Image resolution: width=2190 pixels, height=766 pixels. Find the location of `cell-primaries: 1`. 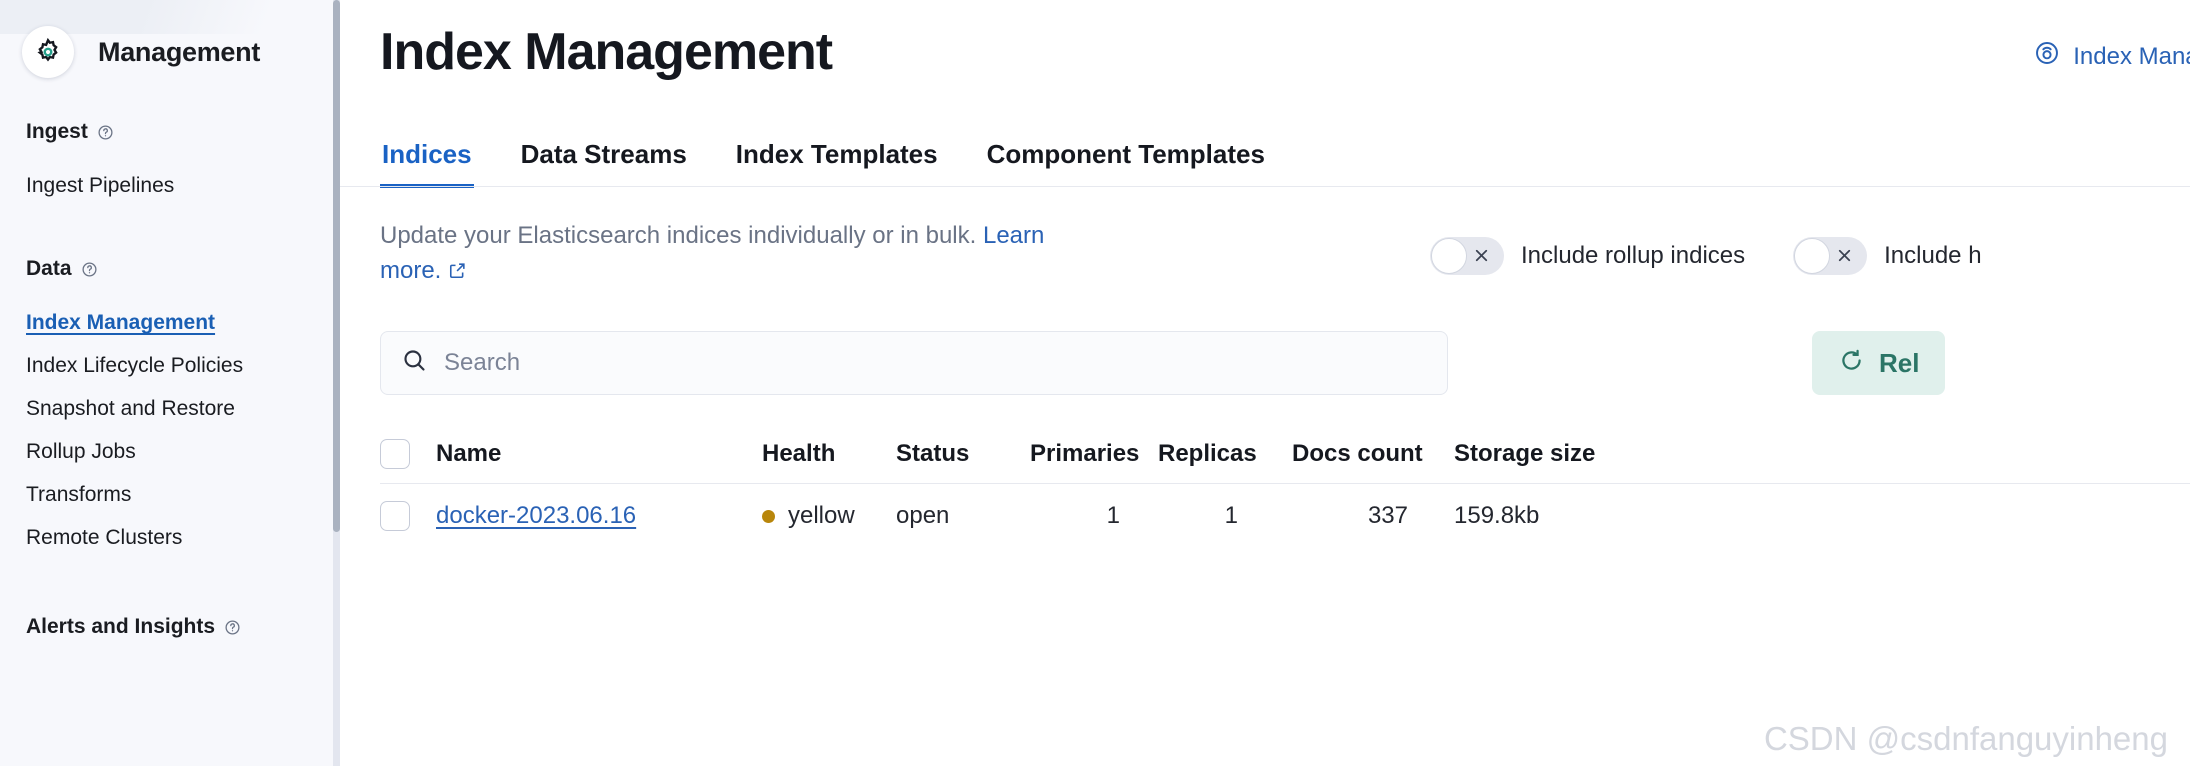

cell-primaries: 1 is located at coordinates (1113, 515).